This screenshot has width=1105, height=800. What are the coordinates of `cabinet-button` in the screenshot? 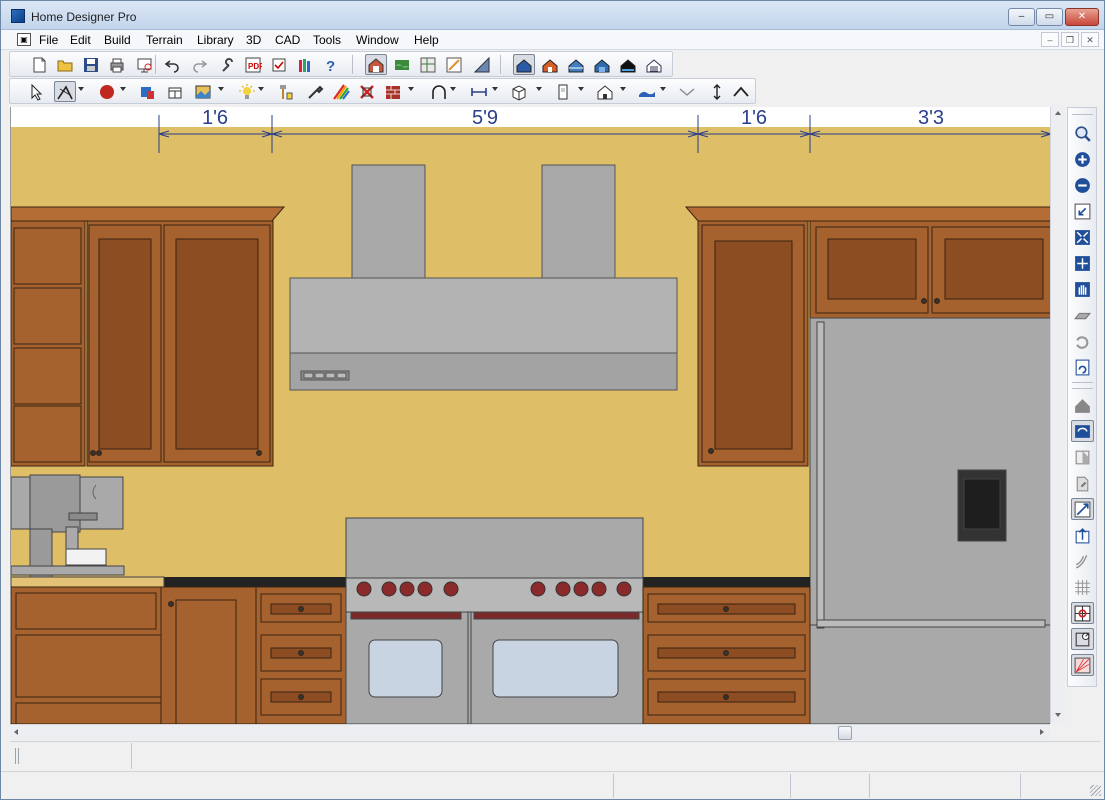 It's located at (175, 91).